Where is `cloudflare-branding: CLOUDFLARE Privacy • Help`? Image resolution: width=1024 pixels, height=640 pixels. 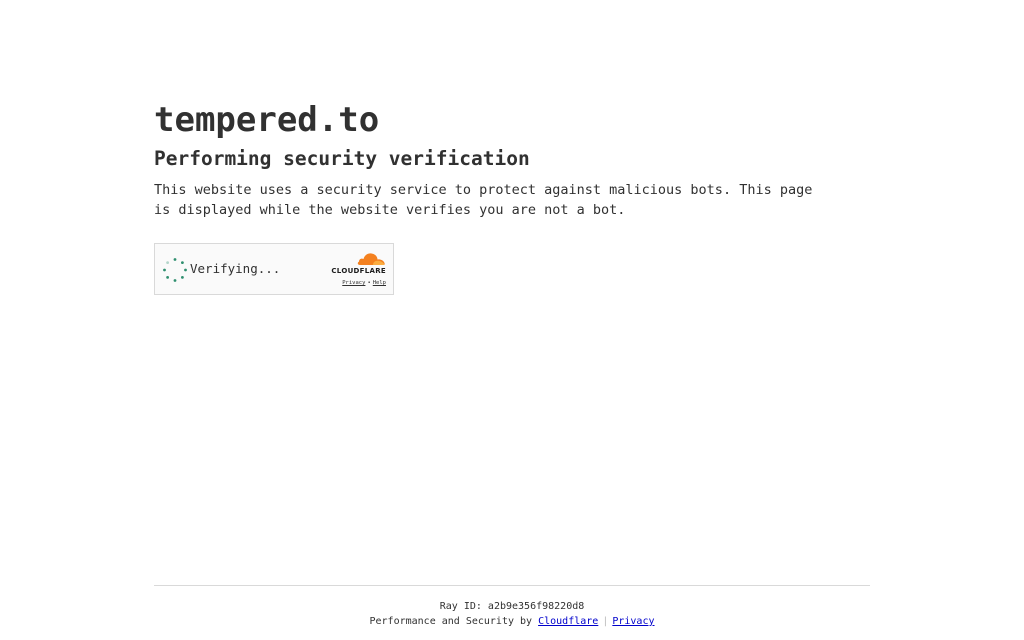
cloudflare-branding: CLOUDFLARE Privacy • Help is located at coordinates (354, 269).